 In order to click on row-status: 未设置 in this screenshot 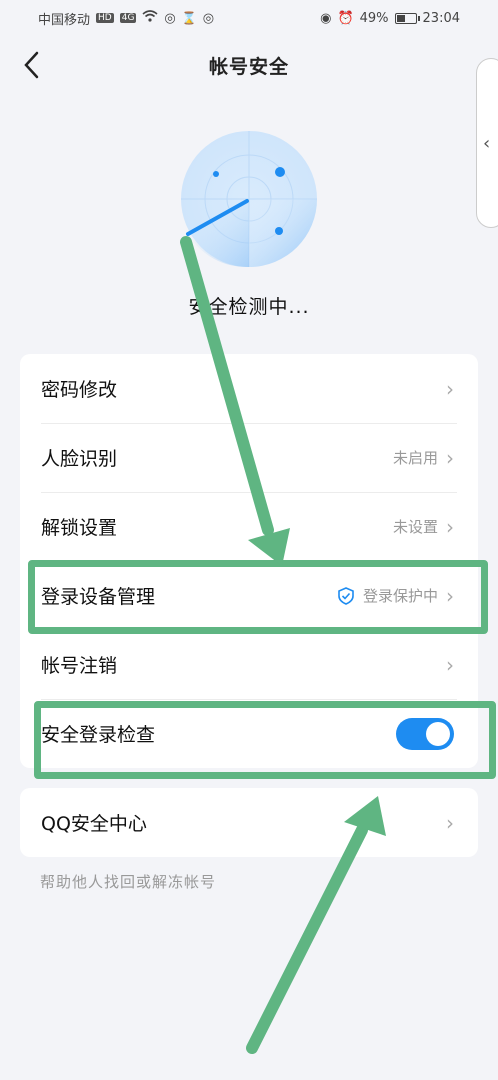, I will do `click(415, 527)`.